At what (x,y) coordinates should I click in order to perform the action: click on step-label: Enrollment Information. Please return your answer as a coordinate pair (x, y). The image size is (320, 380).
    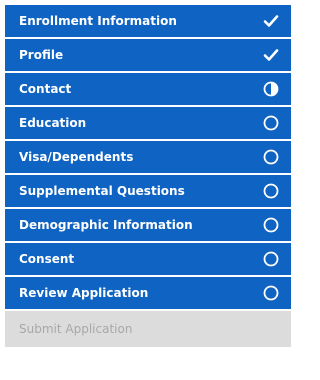
    Looking at the image, I should click on (98, 21).